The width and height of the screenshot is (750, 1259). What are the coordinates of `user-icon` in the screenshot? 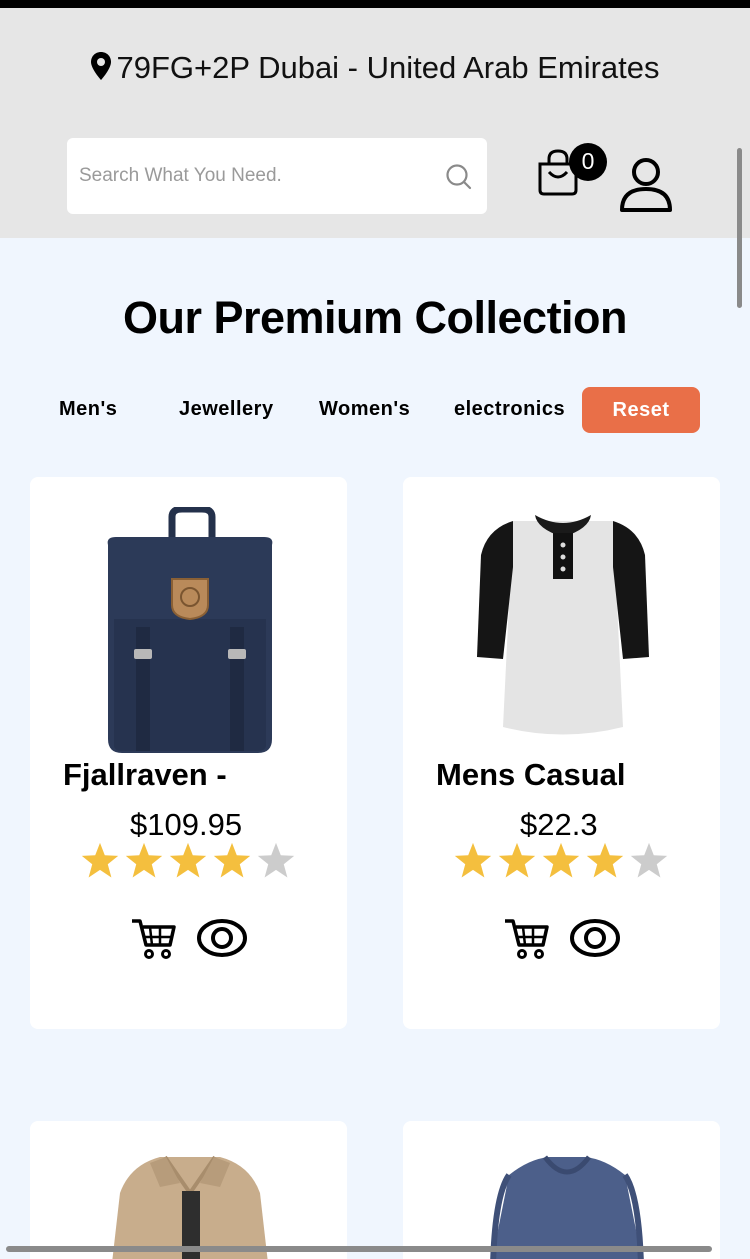 It's located at (646, 185).